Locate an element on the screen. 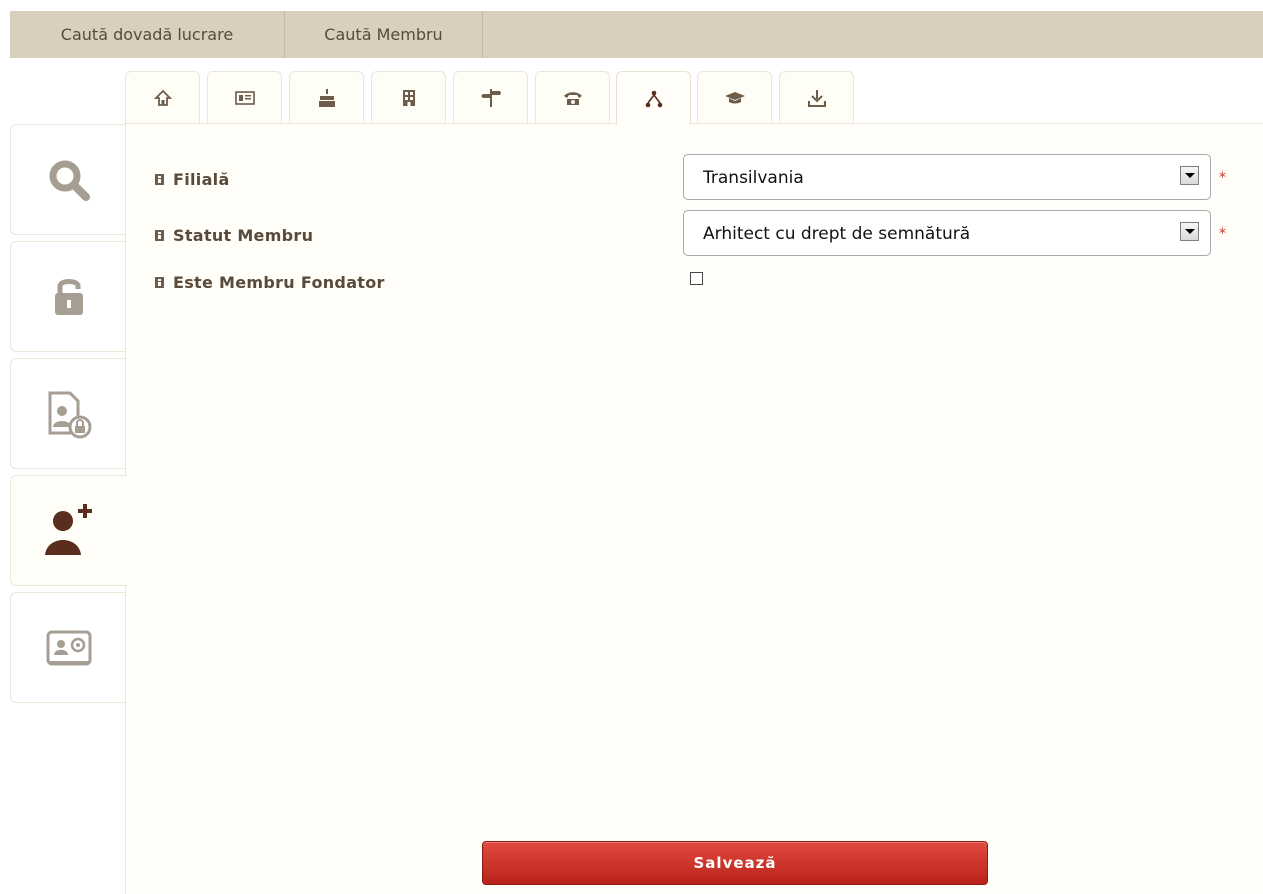  filiala-label: Filială is located at coordinates (192, 179).